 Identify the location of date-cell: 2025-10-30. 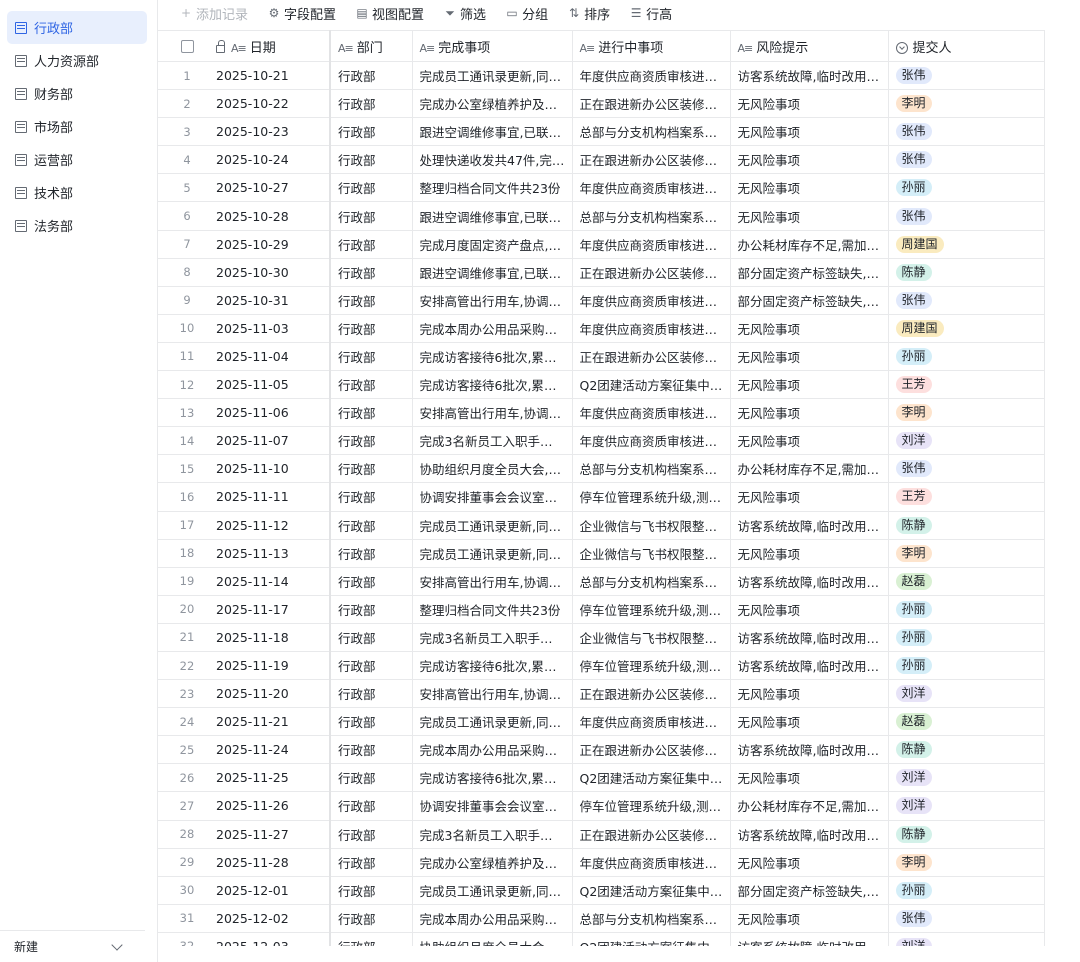
(273, 272).